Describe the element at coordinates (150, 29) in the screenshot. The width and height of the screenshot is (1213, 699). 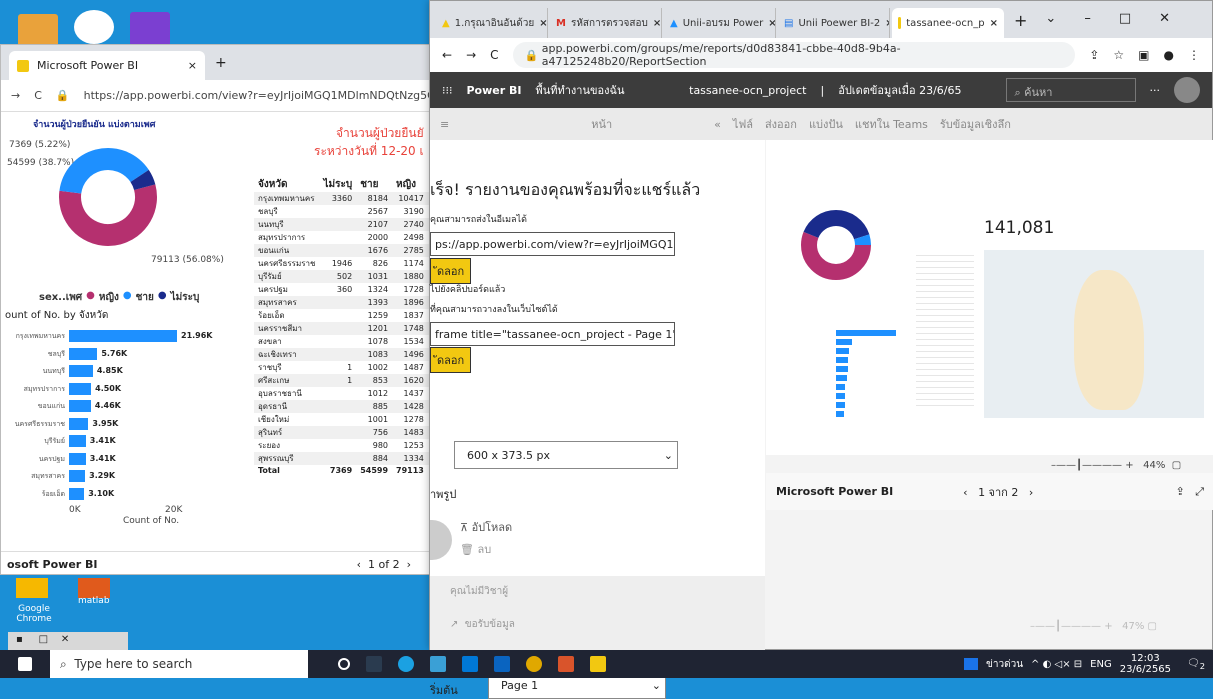
I see `desktop-vs-icon` at that location.